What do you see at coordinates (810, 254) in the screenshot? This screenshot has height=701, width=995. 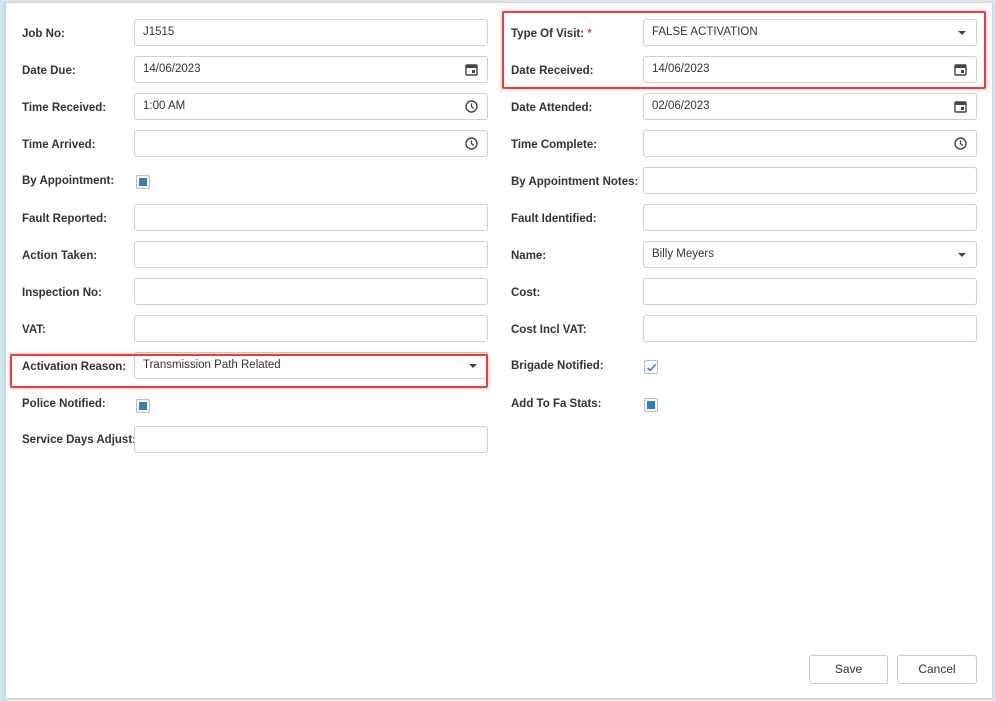 I see `name-select: Billy Meyers` at bounding box center [810, 254].